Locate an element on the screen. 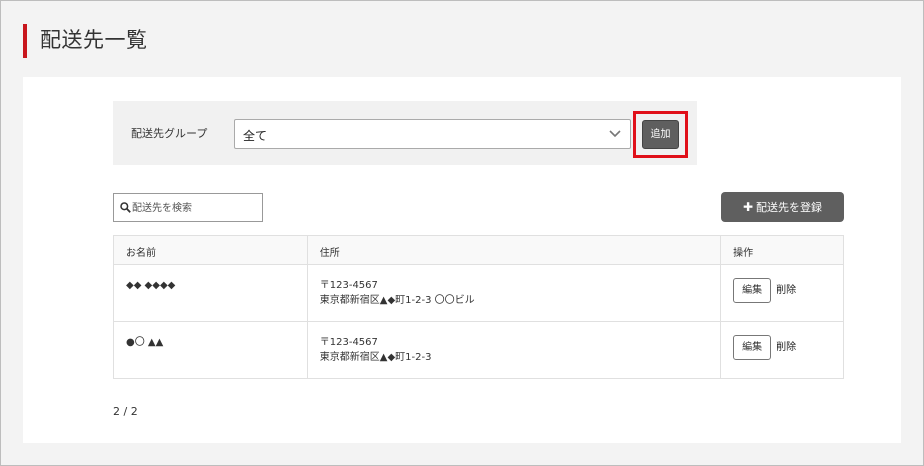  group-filter-label: 配送先グループ is located at coordinates (169, 133).